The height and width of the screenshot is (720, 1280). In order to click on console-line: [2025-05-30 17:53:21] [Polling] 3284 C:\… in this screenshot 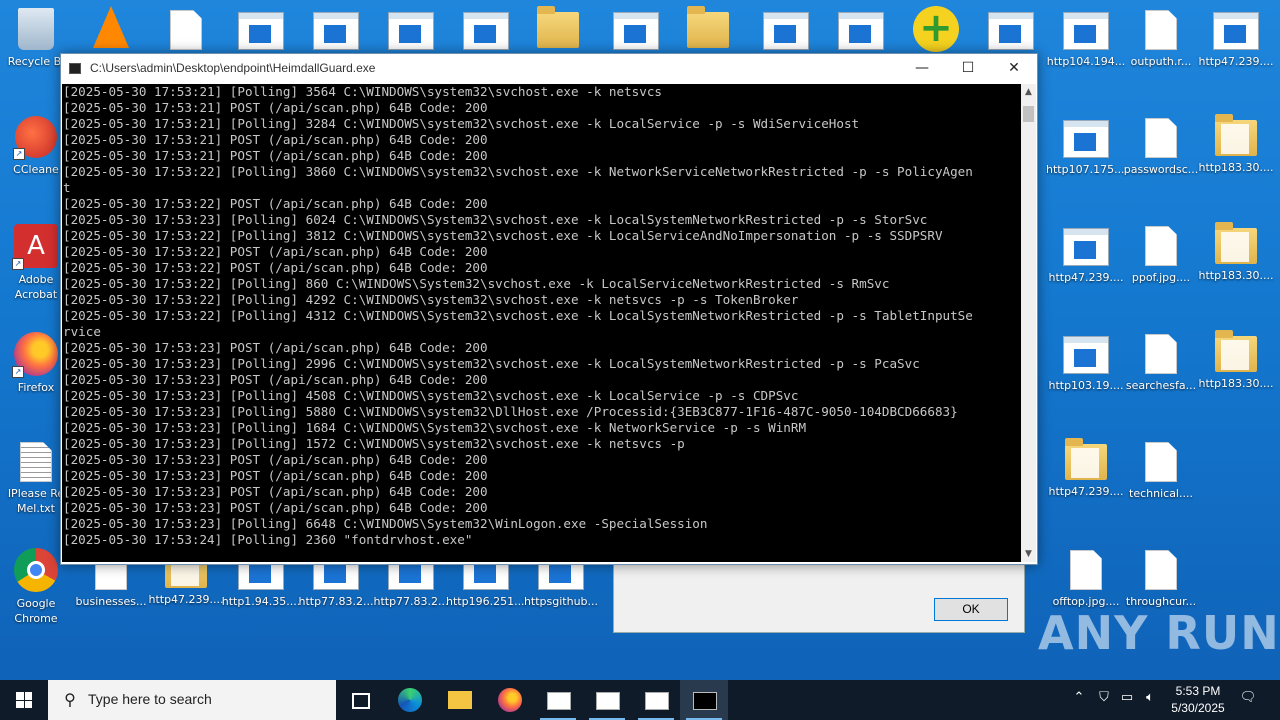, I will do `click(461, 123)`.